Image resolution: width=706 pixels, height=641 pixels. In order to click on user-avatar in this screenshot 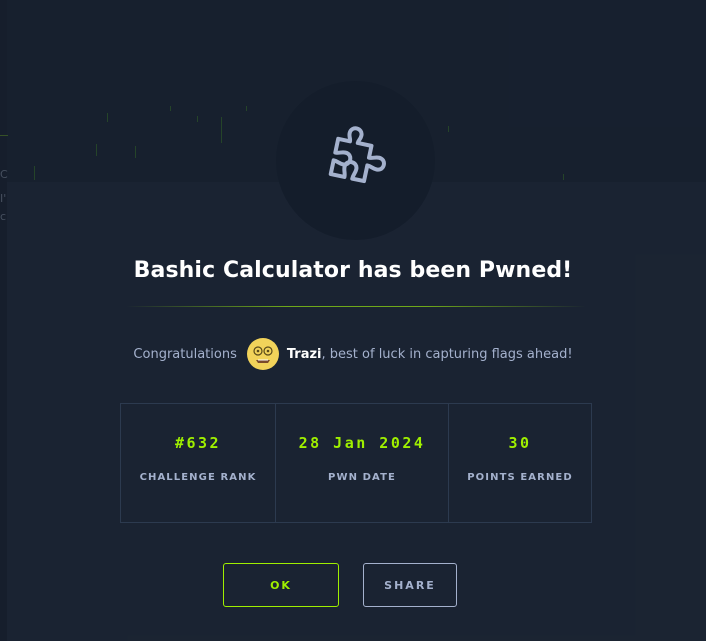, I will do `click(262, 354)`.